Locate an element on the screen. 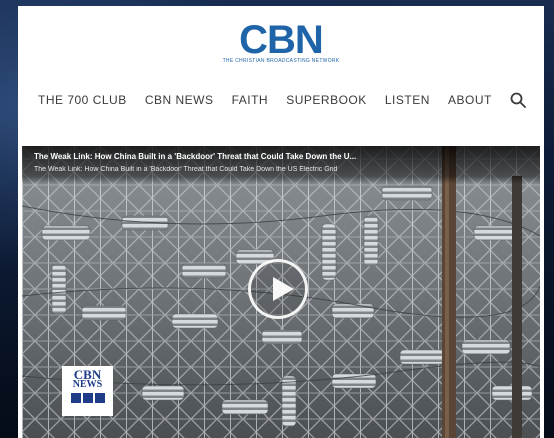 This screenshot has height=438, width=554. nav-item-700-club: THE 700 CLUB is located at coordinates (82, 100).